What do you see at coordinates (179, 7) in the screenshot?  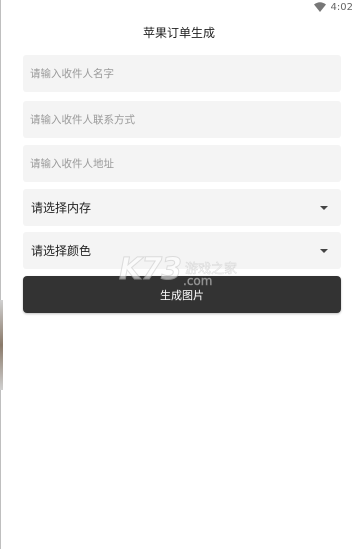 I see `status-bar: 4:02` at bounding box center [179, 7].